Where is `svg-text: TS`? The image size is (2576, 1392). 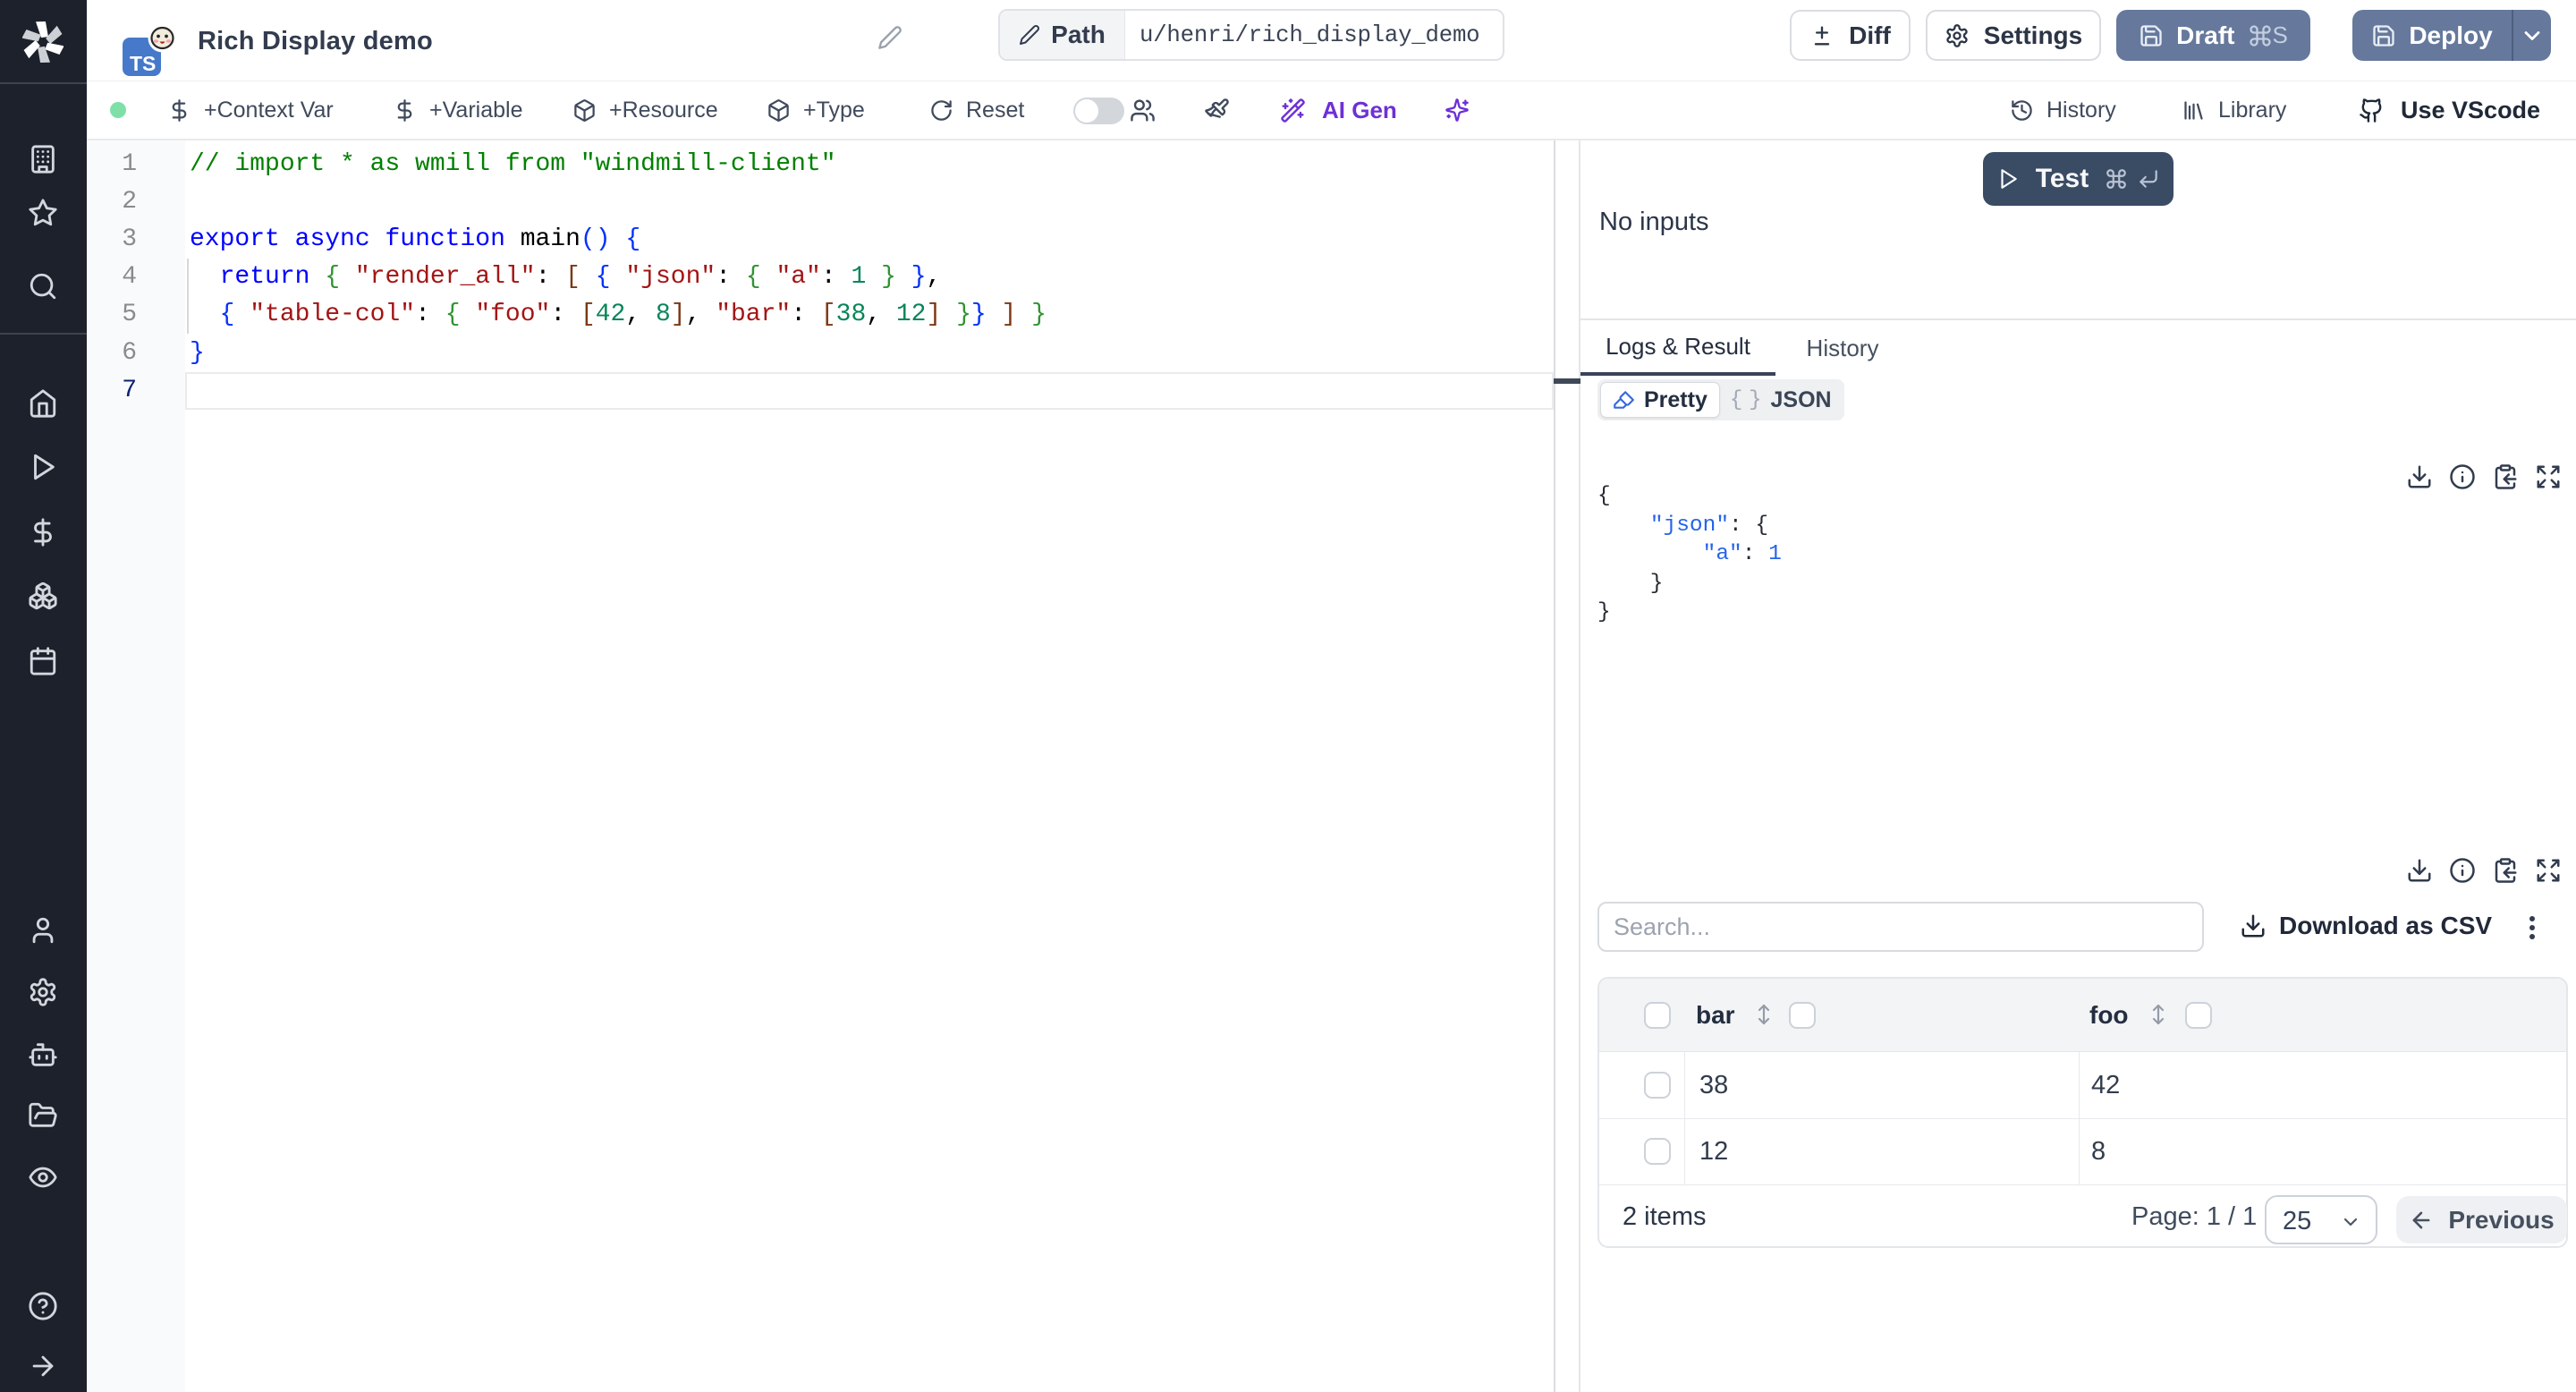 svg-text: TS is located at coordinates (143, 63).